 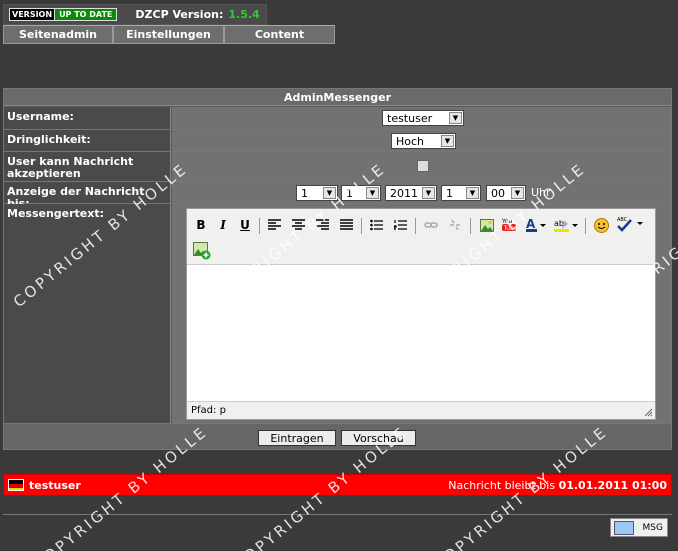 What do you see at coordinates (361, 193) in the screenshot?
I see `month-select: 1 ▼` at bounding box center [361, 193].